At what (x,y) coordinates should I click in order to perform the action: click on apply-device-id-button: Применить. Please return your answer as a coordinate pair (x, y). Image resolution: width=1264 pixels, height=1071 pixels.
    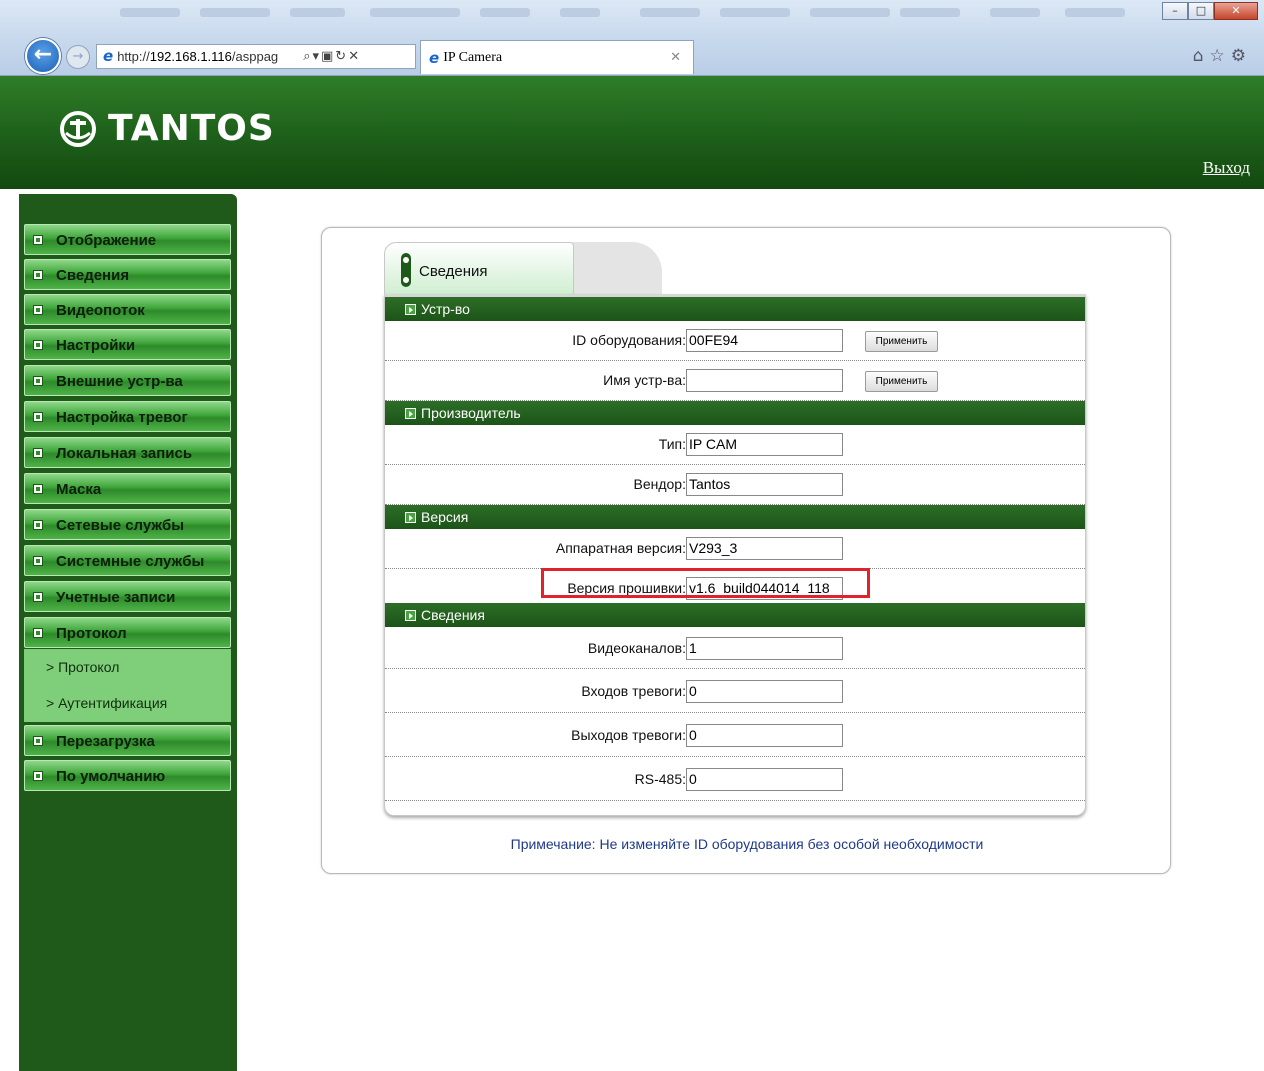
    Looking at the image, I should click on (901, 341).